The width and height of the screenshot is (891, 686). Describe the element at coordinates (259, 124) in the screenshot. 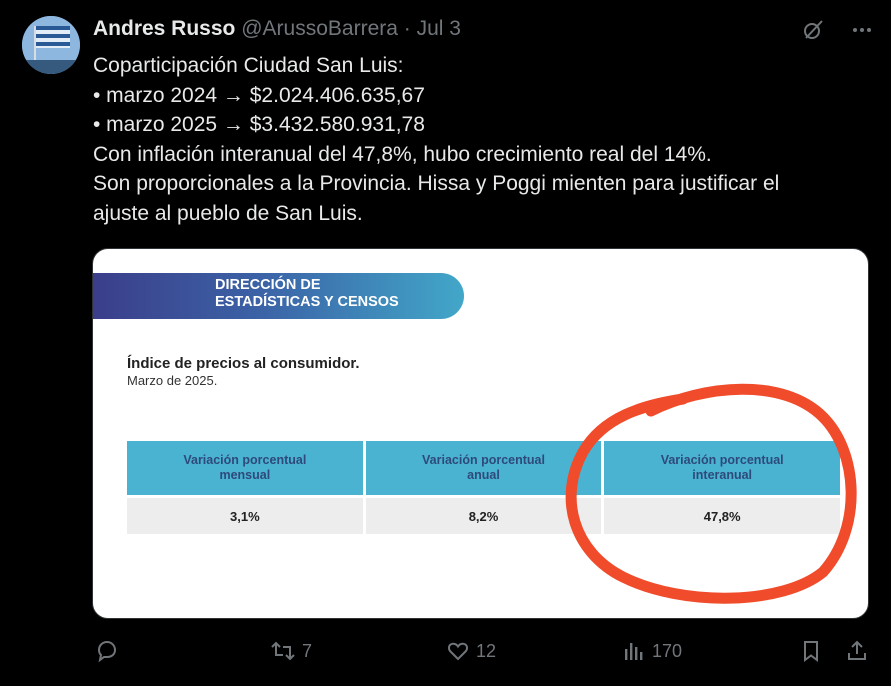

I see `tweet-line: • marzo 2025 → $3.432.580.931,78` at that location.